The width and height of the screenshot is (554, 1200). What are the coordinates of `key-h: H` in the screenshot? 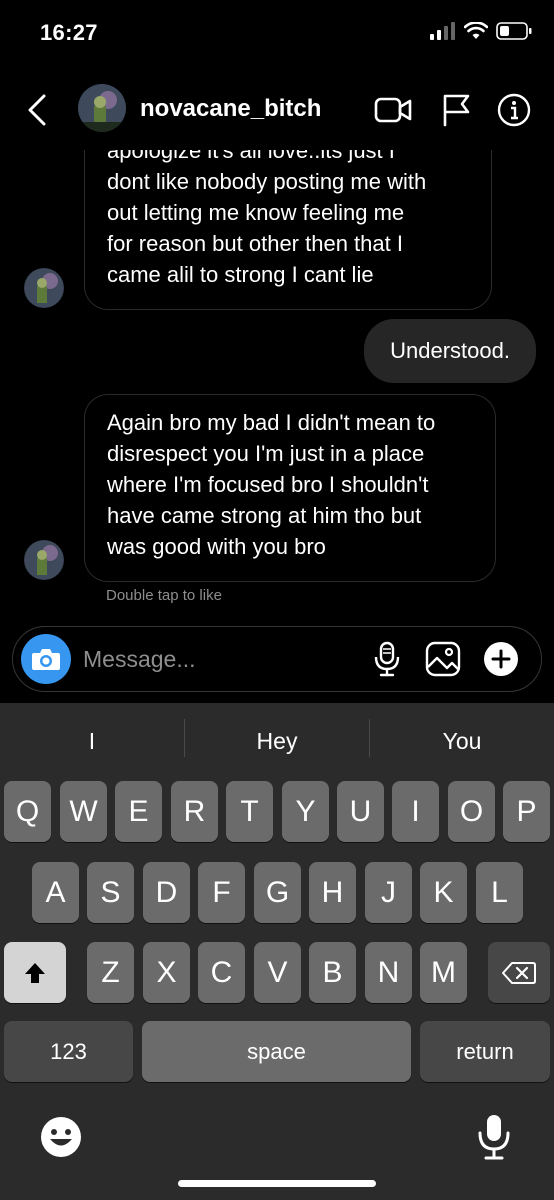 It's located at (332, 892).